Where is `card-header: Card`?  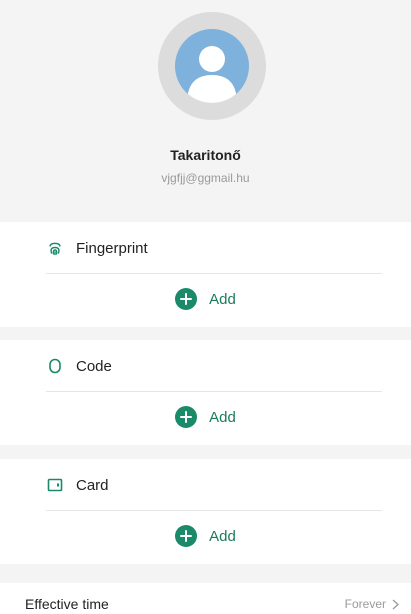 card-header: Card is located at coordinates (77, 485).